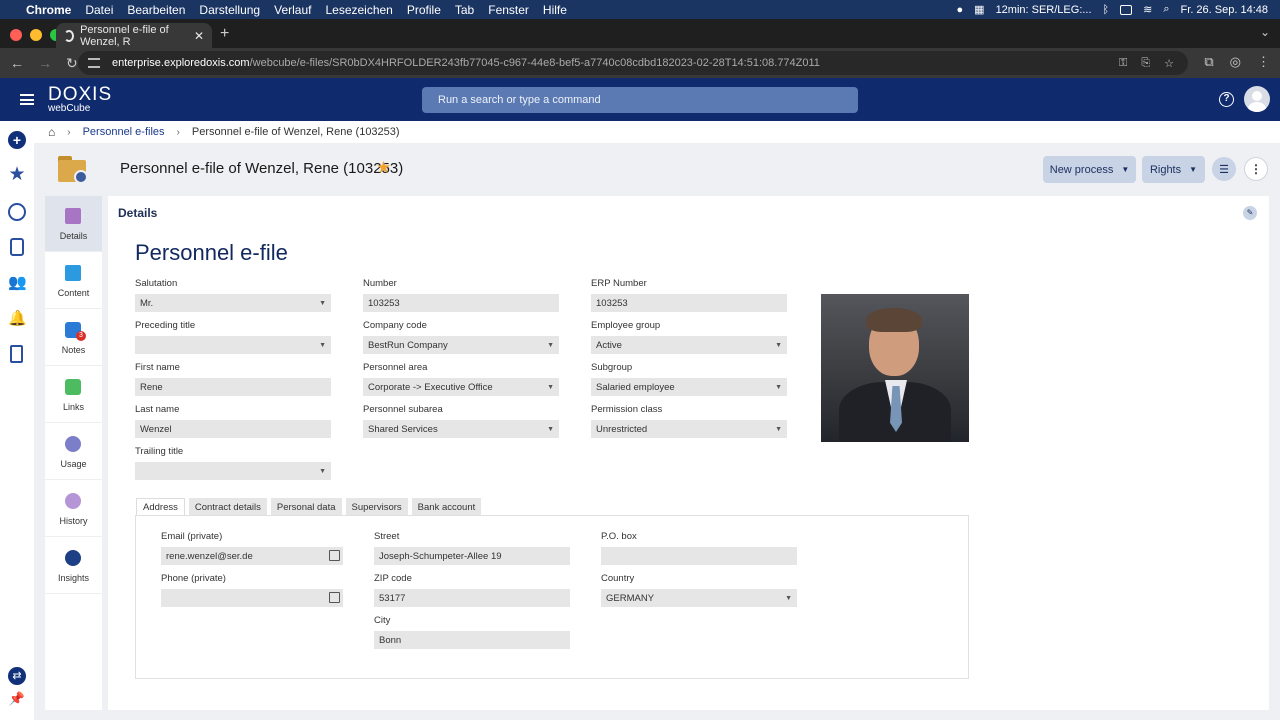 Image resolution: width=1280 pixels, height=720 pixels. Describe the element at coordinates (699, 556) in the screenshot. I see `po-box-field` at that location.